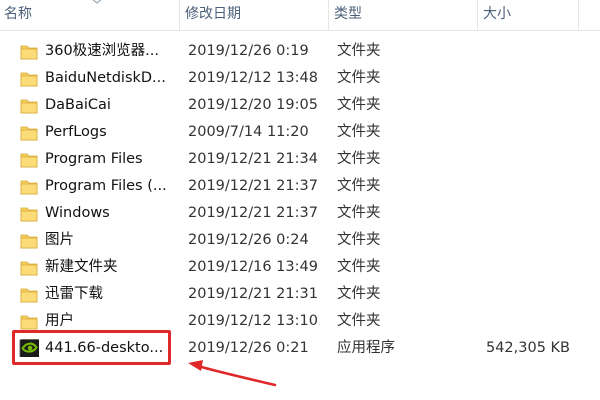 The image size is (600, 400). I want to click on column-header-date: 修改日期, so click(255, 15).